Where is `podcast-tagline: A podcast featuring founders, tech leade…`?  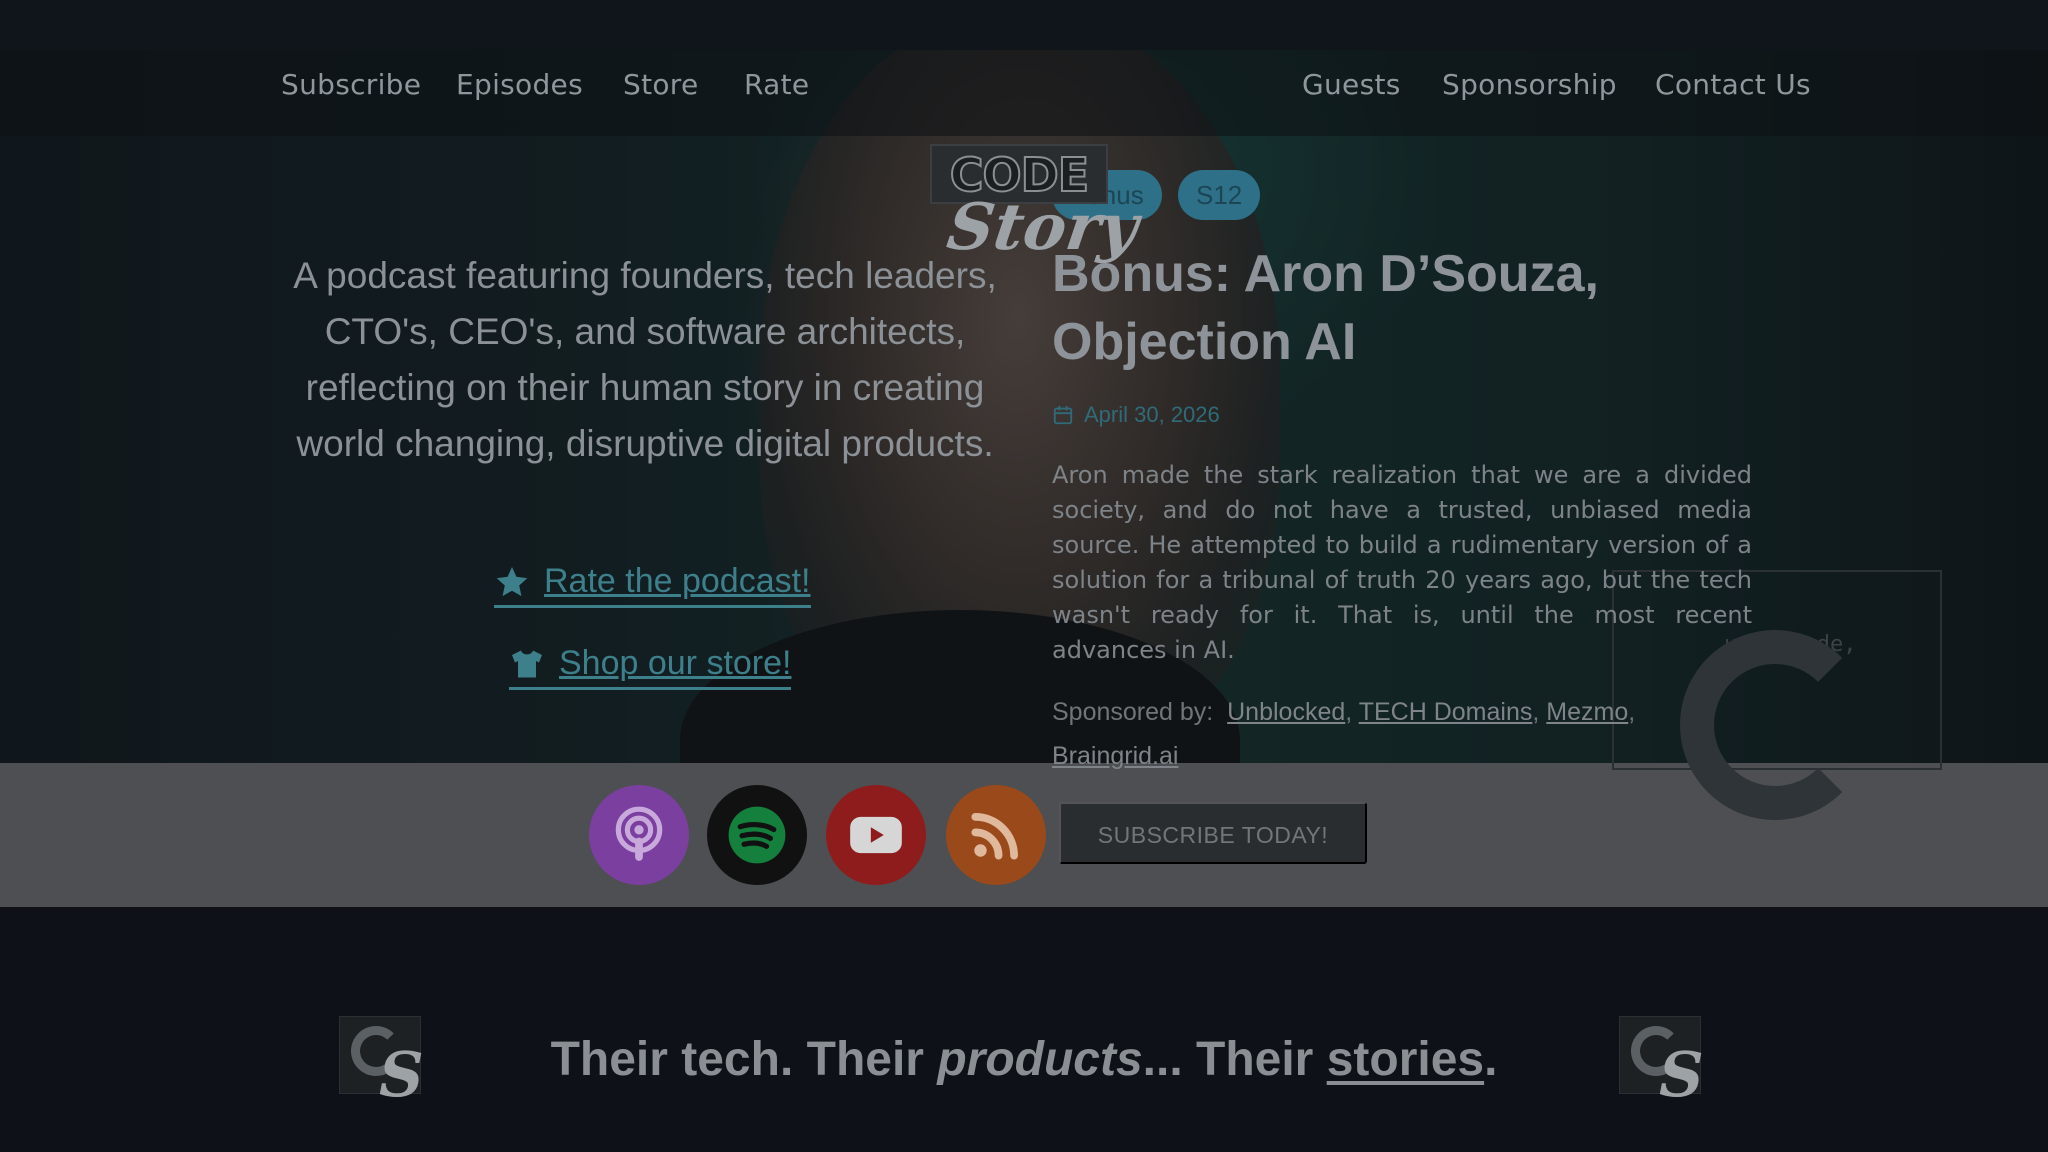 podcast-tagline: A podcast featuring founders, tech leade… is located at coordinates (645, 359).